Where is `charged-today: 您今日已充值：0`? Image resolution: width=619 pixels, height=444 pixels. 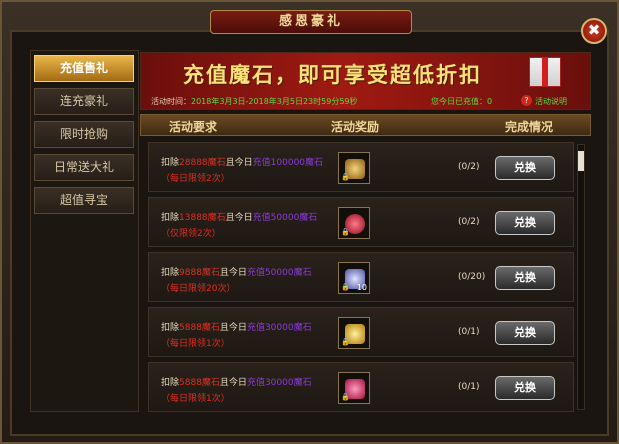 charged-today: 您今日已充值：0 is located at coordinates (462, 101).